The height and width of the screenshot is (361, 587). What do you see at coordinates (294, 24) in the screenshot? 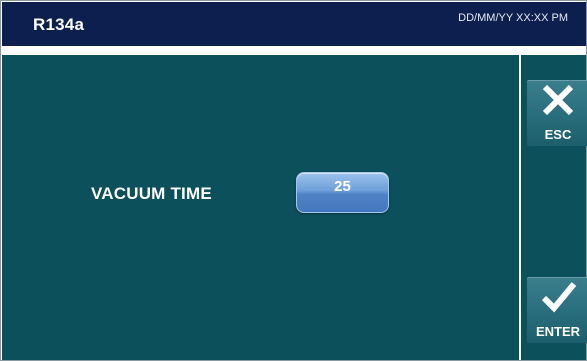
I see `header-bar: R134a DD/MM/YY XX:XX PM` at bounding box center [294, 24].